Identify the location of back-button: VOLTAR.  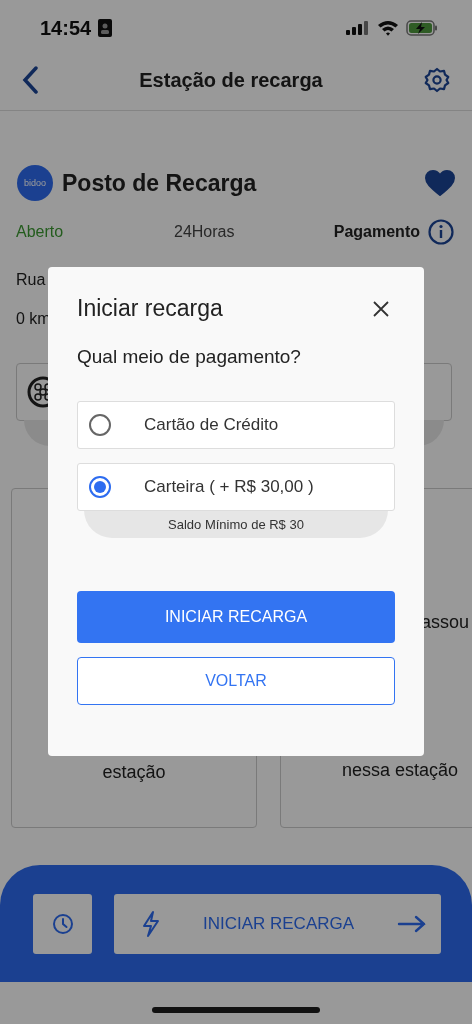
(236, 681).